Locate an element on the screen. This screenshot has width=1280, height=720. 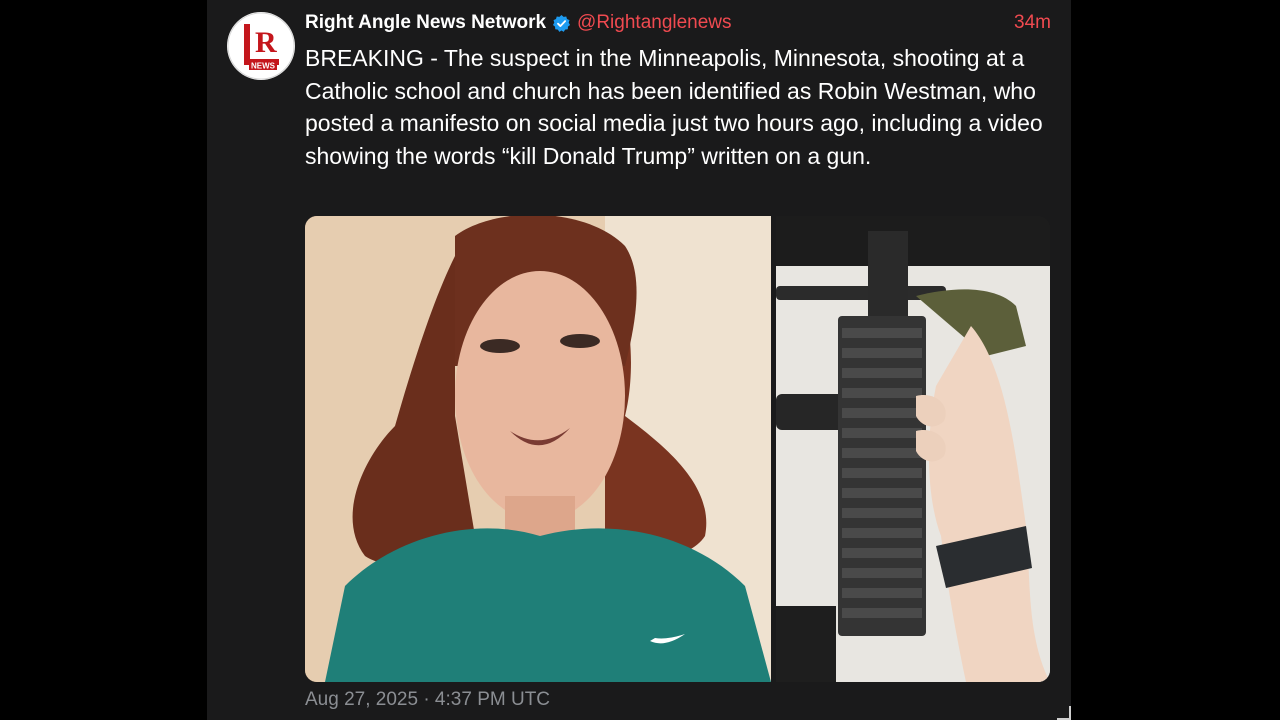
avatar: R NEWS is located at coordinates (261, 46).